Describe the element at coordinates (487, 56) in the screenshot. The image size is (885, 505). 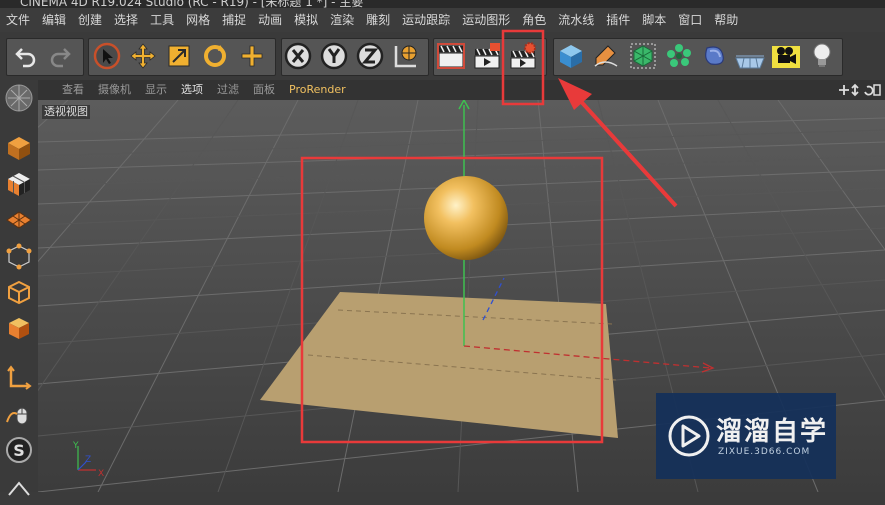
I see `render-picture-viewer-icon` at that location.